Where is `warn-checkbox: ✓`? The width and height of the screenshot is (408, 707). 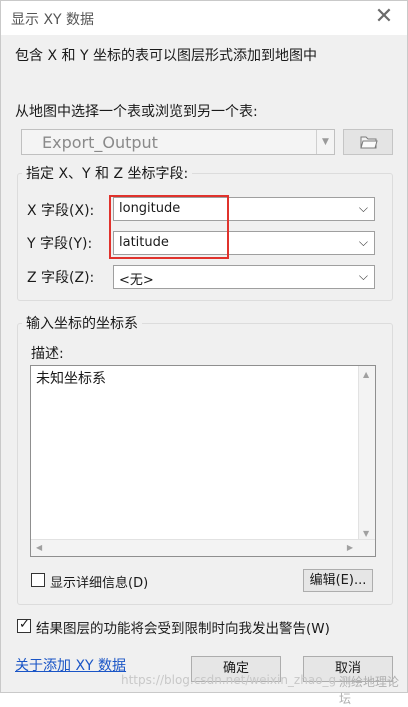
warn-checkbox: ✓ is located at coordinates (24, 625).